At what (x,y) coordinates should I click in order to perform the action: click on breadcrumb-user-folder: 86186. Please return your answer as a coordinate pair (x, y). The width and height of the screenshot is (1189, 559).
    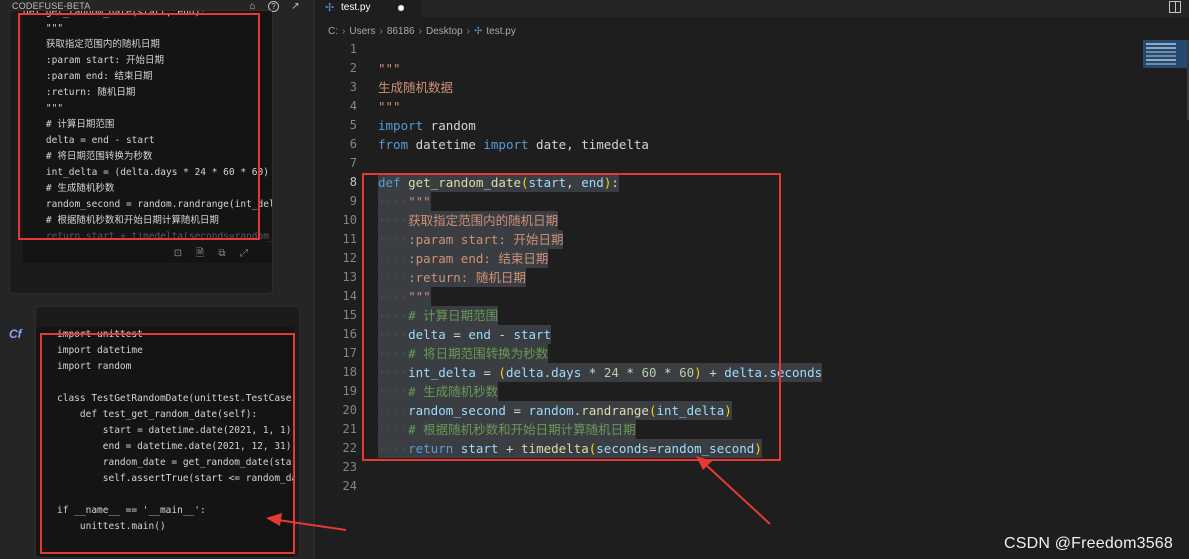
    Looking at the image, I should click on (401, 31).